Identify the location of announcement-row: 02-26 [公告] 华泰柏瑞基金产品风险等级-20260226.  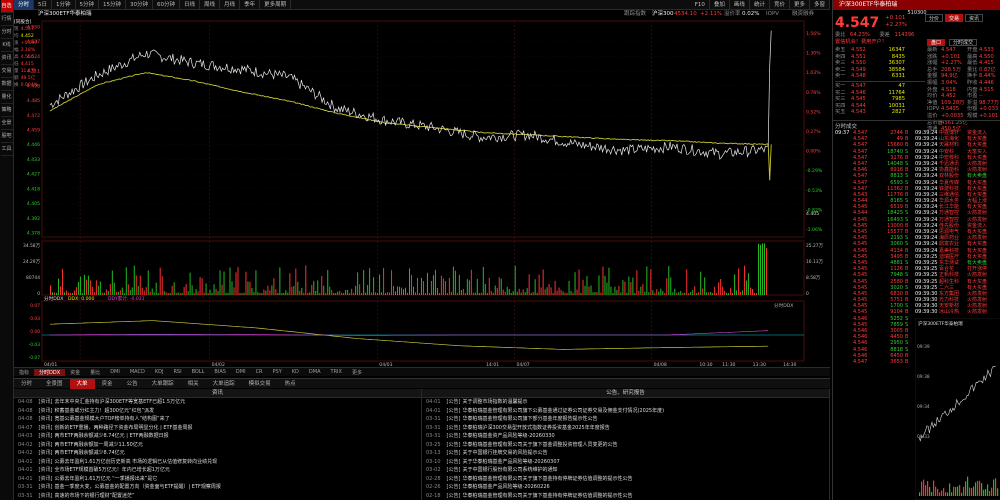
(625, 487).